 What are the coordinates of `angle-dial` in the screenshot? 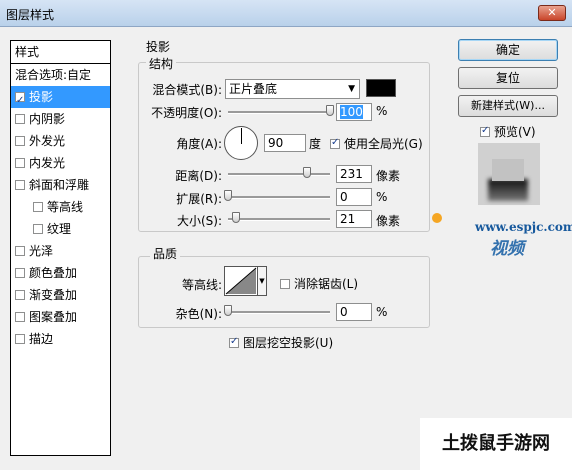 It's located at (241, 143).